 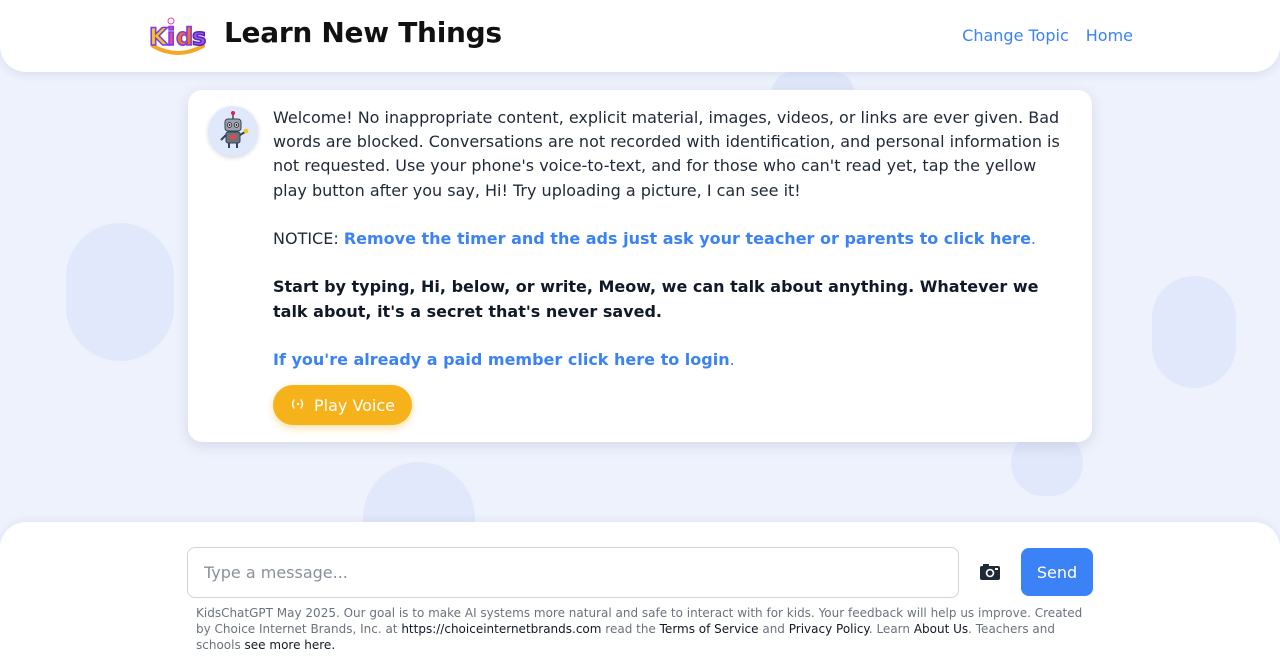 What do you see at coordinates (1015, 35) in the screenshot?
I see `nav-change-topic-link: Change Topic` at bounding box center [1015, 35].